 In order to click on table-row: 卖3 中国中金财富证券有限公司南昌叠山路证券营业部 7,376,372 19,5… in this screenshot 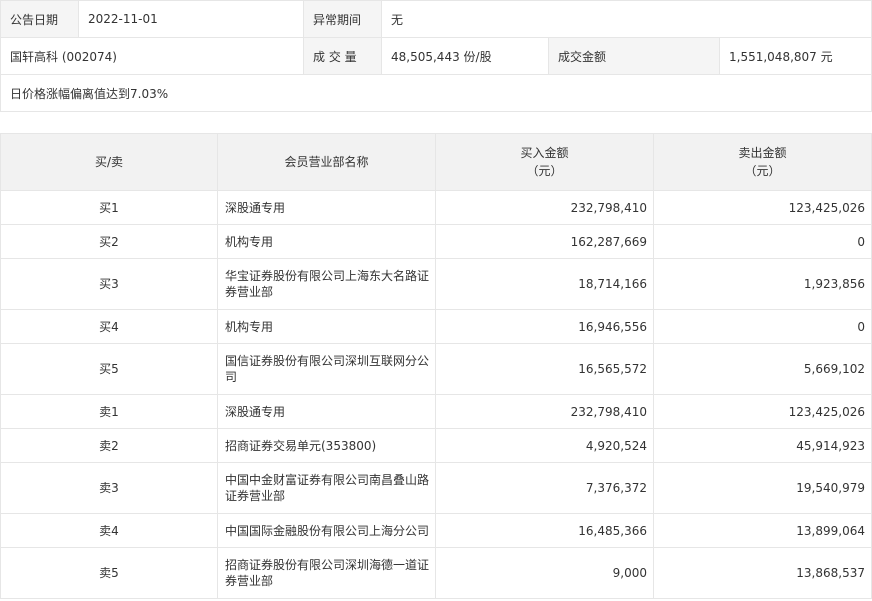, I will do `click(436, 488)`.